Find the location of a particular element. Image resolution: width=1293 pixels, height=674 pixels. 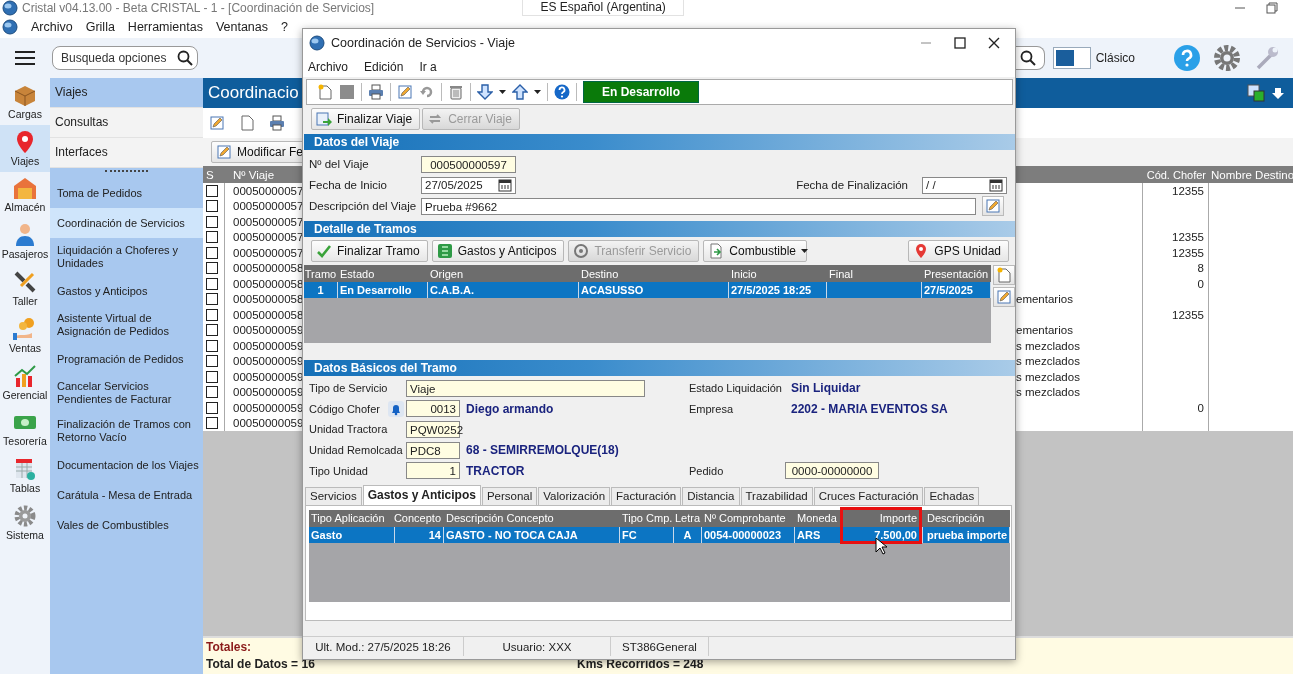

submenu-item: Gastos y Anticipos is located at coordinates (126, 291).